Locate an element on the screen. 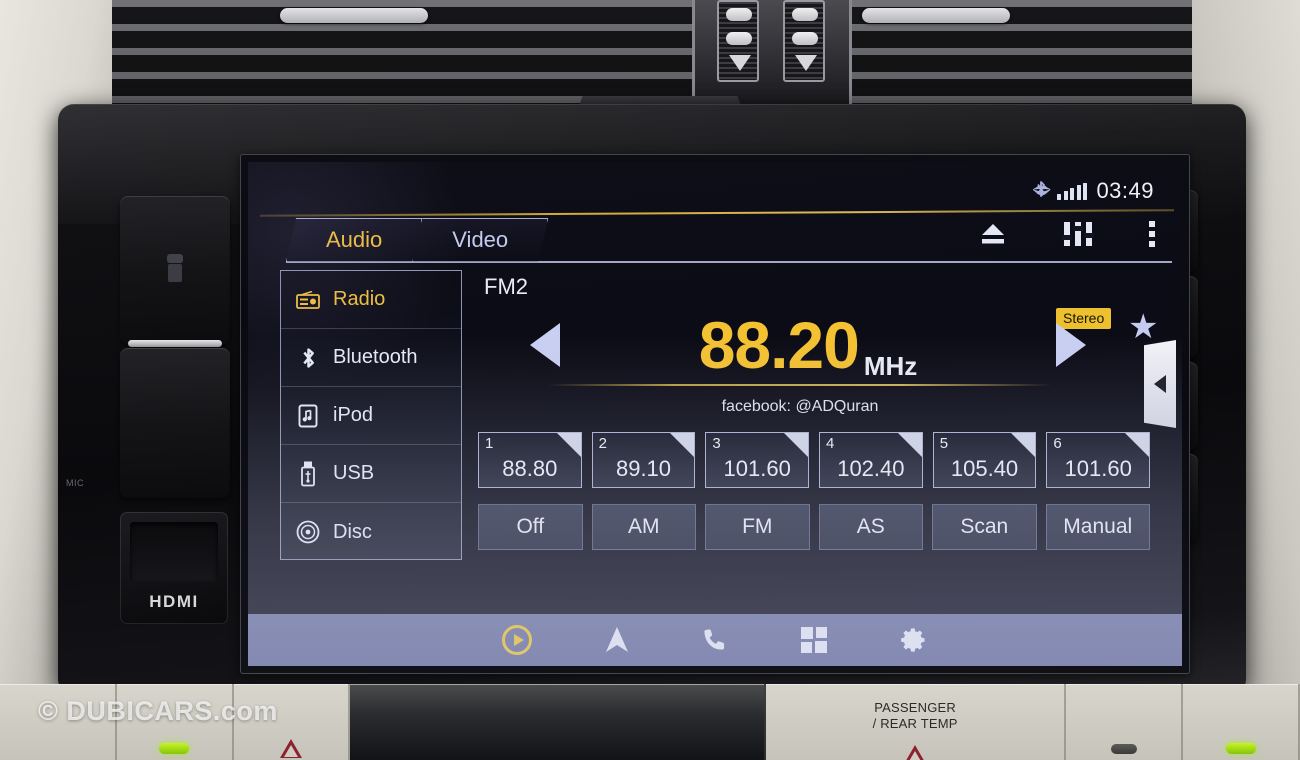 The height and width of the screenshot is (760, 1300). frequency-underline is located at coordinates (800, 385).